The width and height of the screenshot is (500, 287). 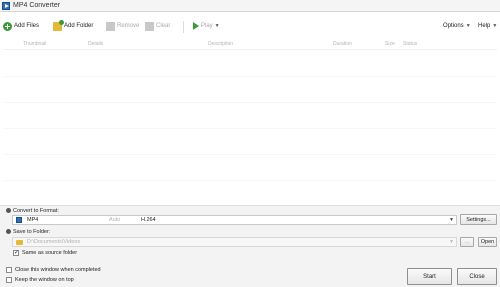 I want to click on convert-format-label: Convert to Format:, so click(x=32, y=211).